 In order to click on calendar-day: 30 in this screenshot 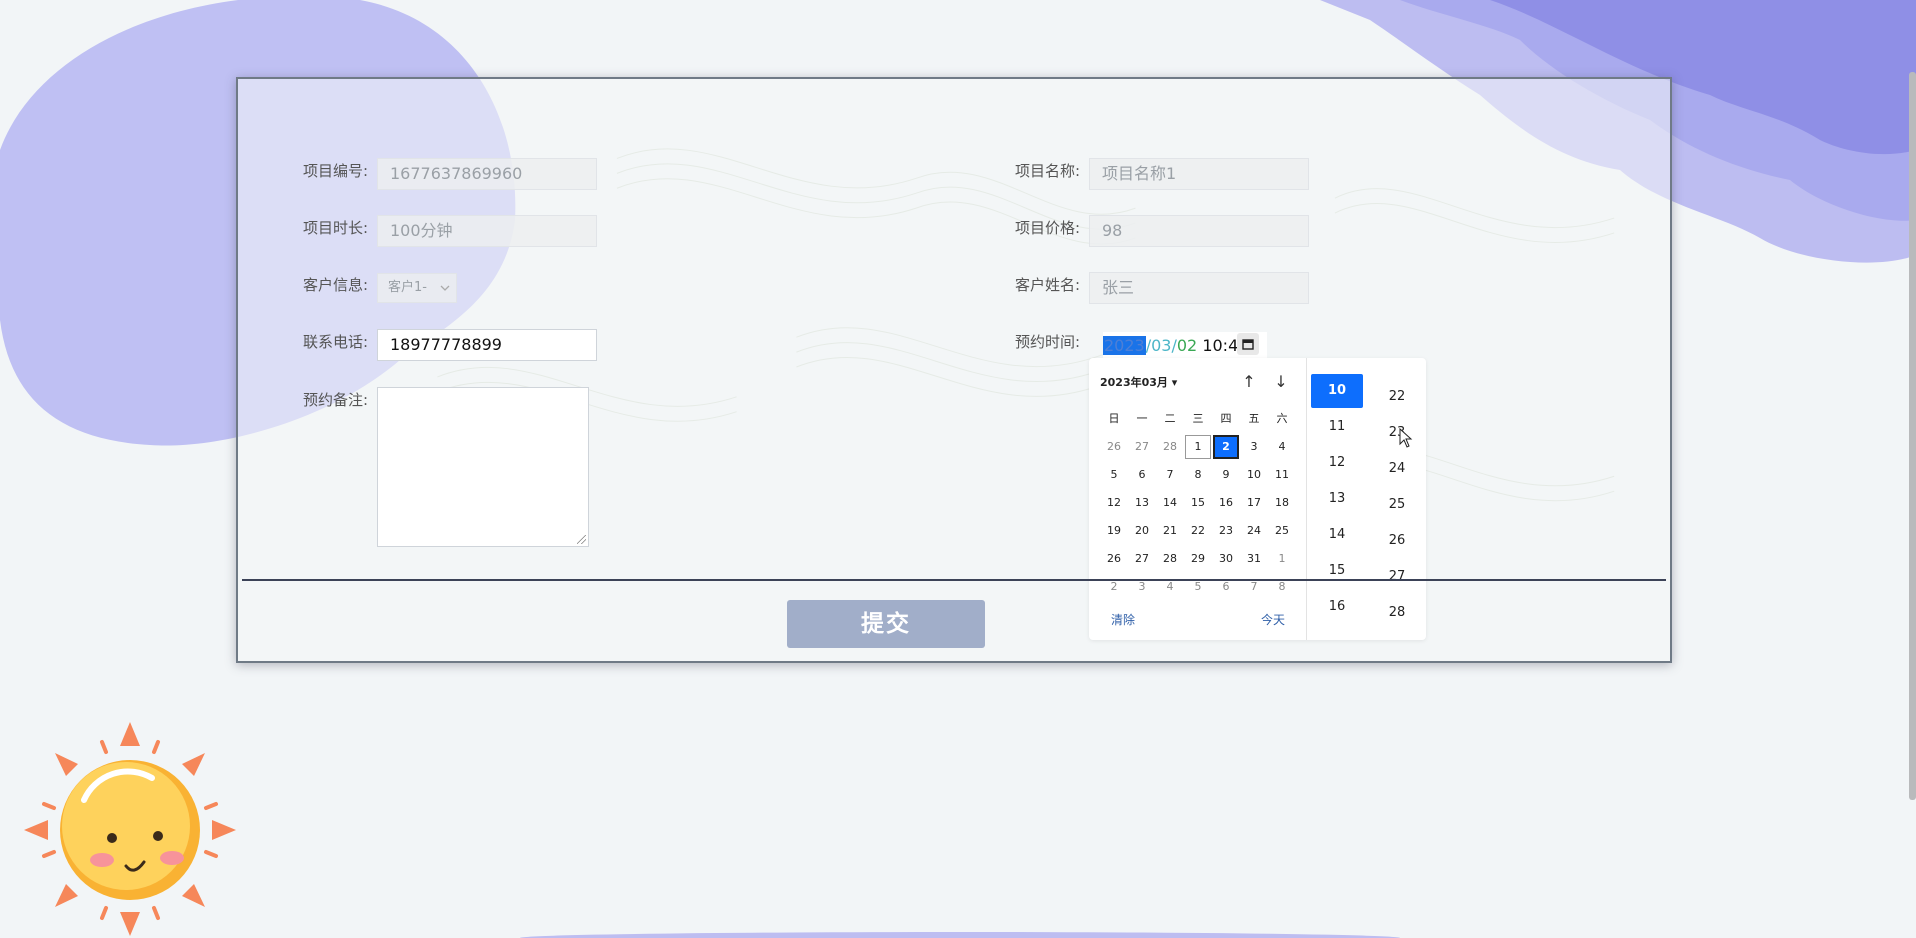, I will do `click(1226, 559)`.